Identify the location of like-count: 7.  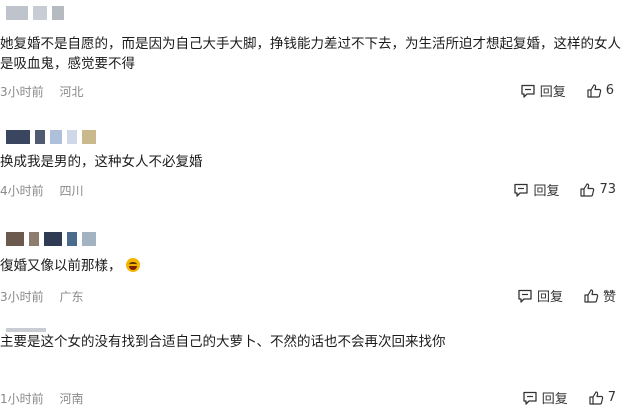
(611, 397).